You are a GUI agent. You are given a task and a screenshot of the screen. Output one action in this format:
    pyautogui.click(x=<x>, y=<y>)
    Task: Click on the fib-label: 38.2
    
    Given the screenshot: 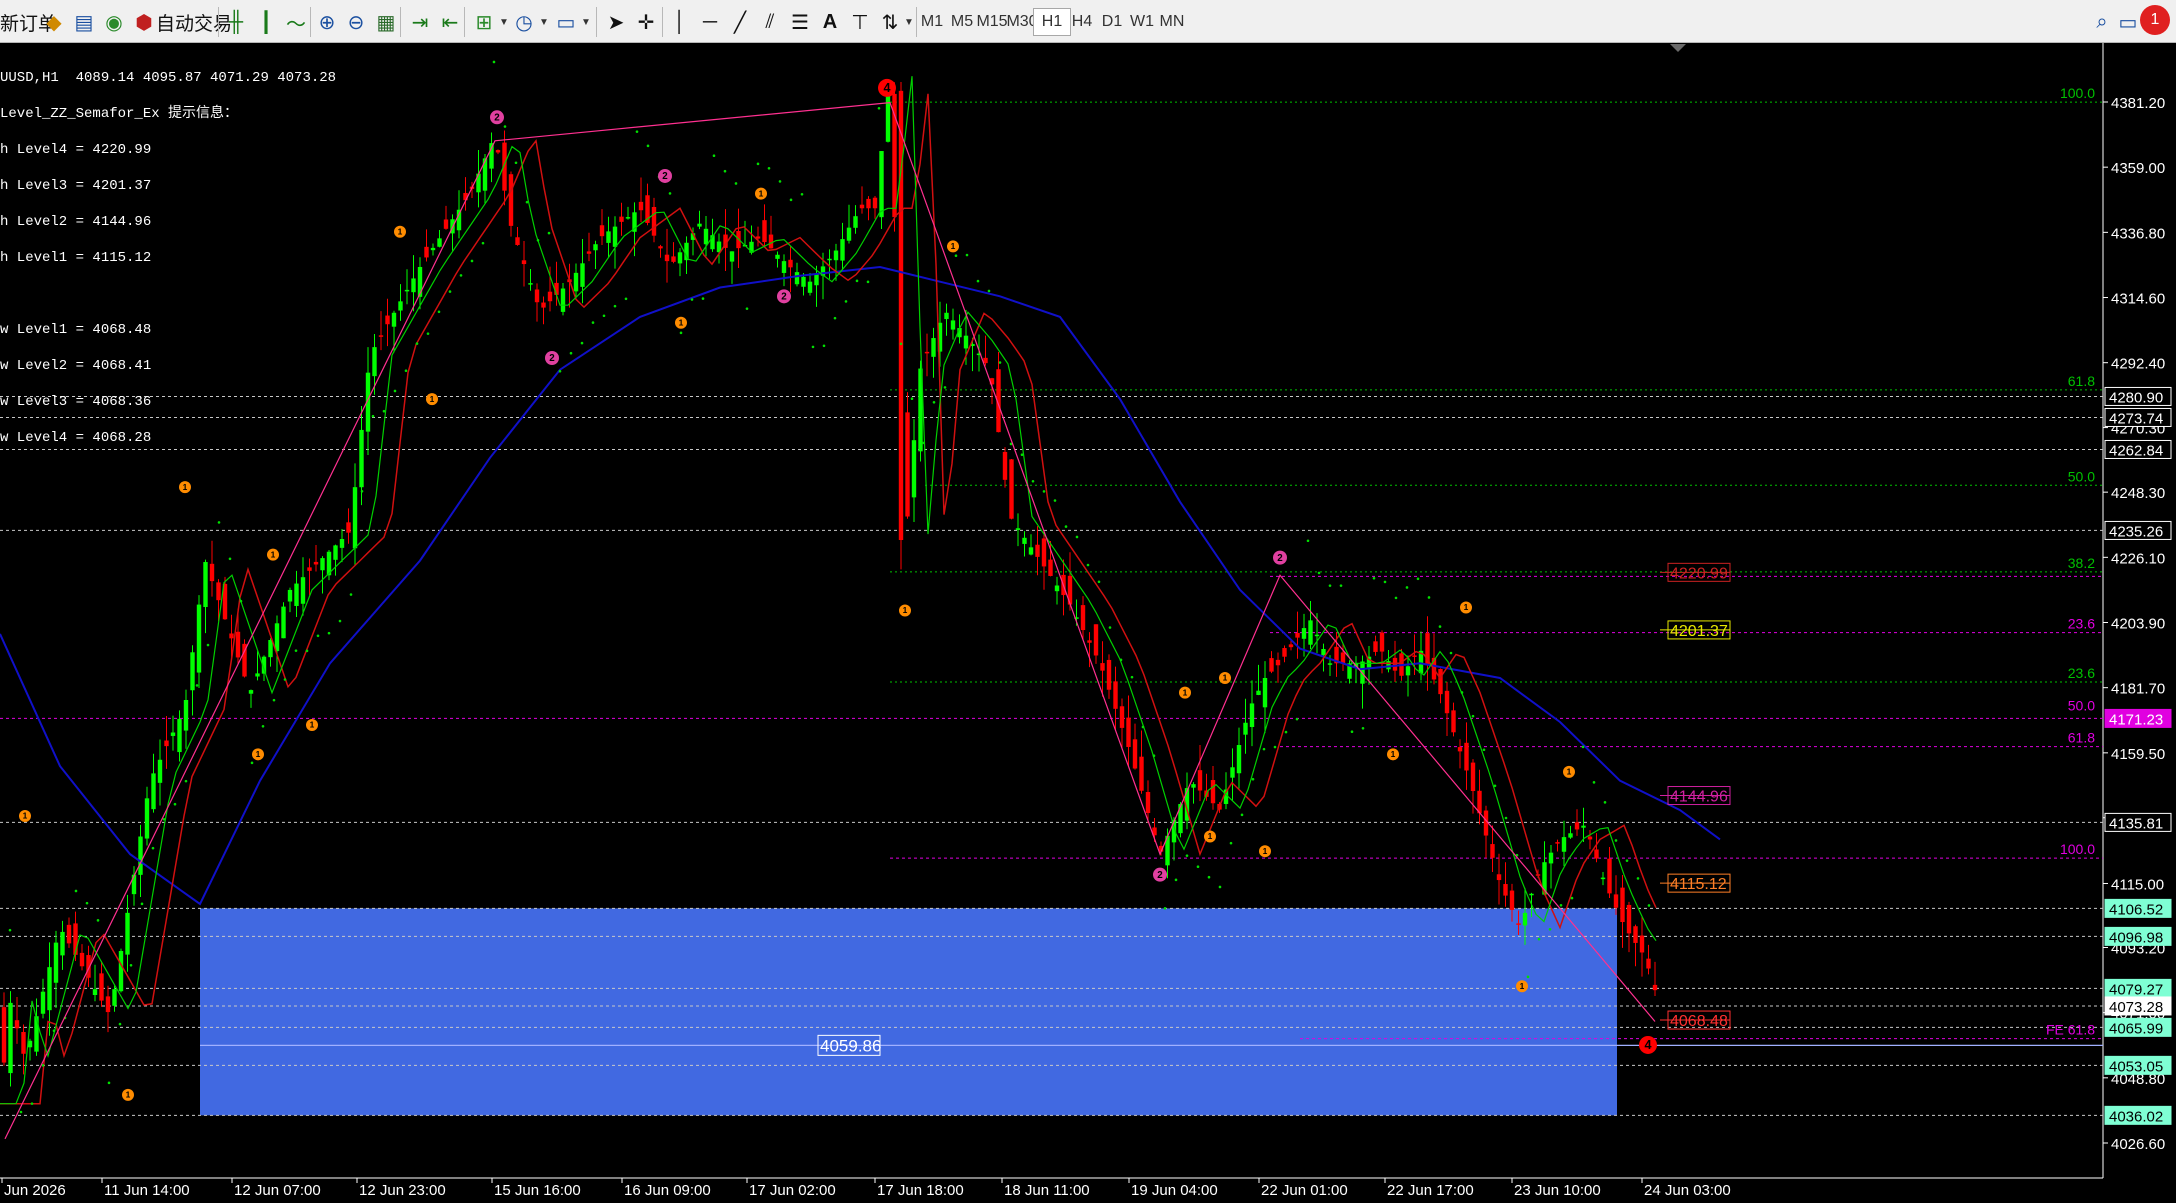 What is the action you would take?
    pyautogui.click(x=2081, y=563)
    